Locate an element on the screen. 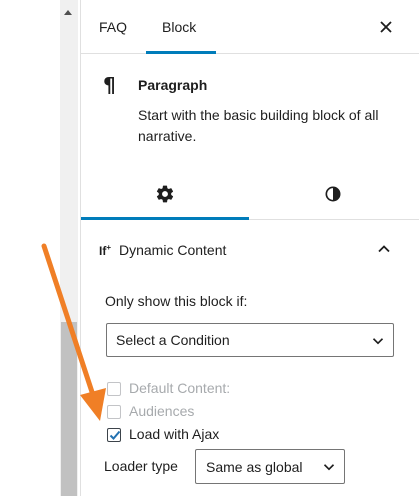  checkbox-label: Load with Ajax is located at coordinates (174, 434).